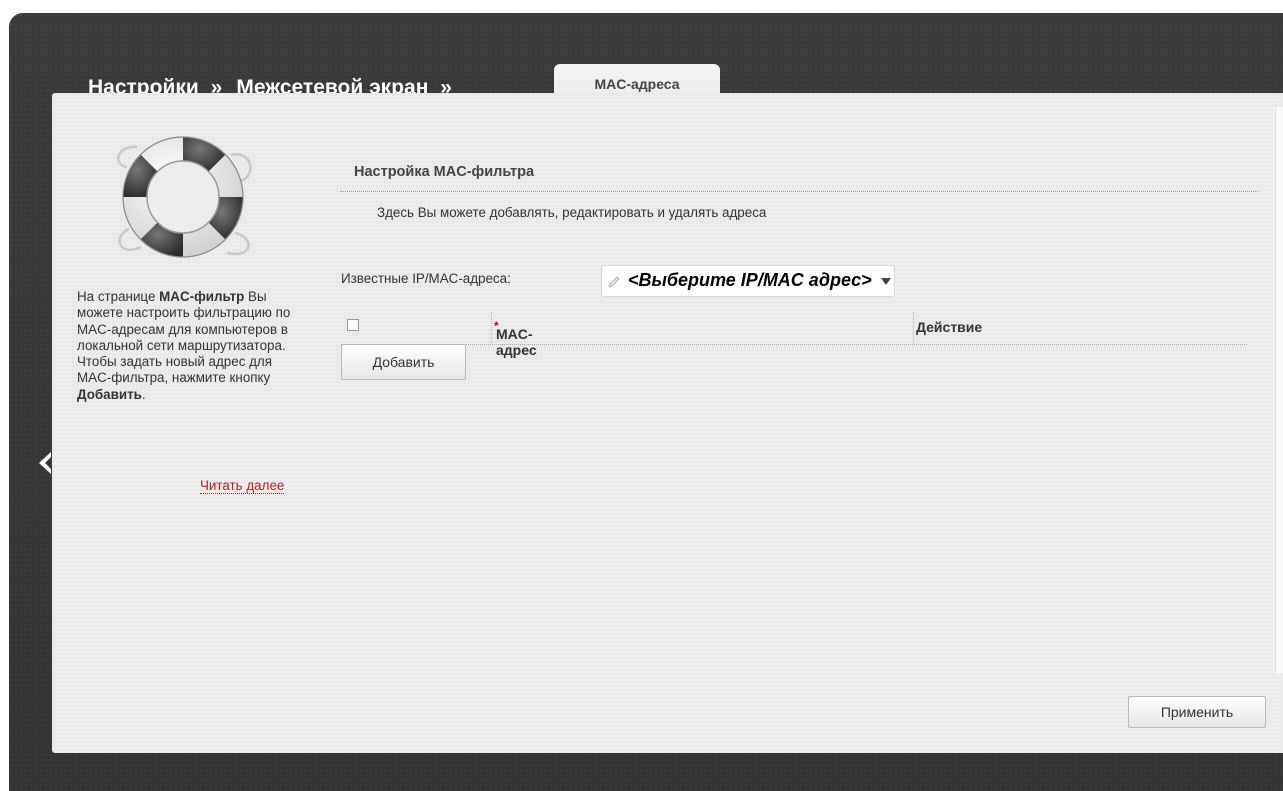 The image size is (1283, 791). What do you see at coordinates (1197, 712) in the screenshot?
I see `apply-button: Применить` at bounding box center [1197, 712].